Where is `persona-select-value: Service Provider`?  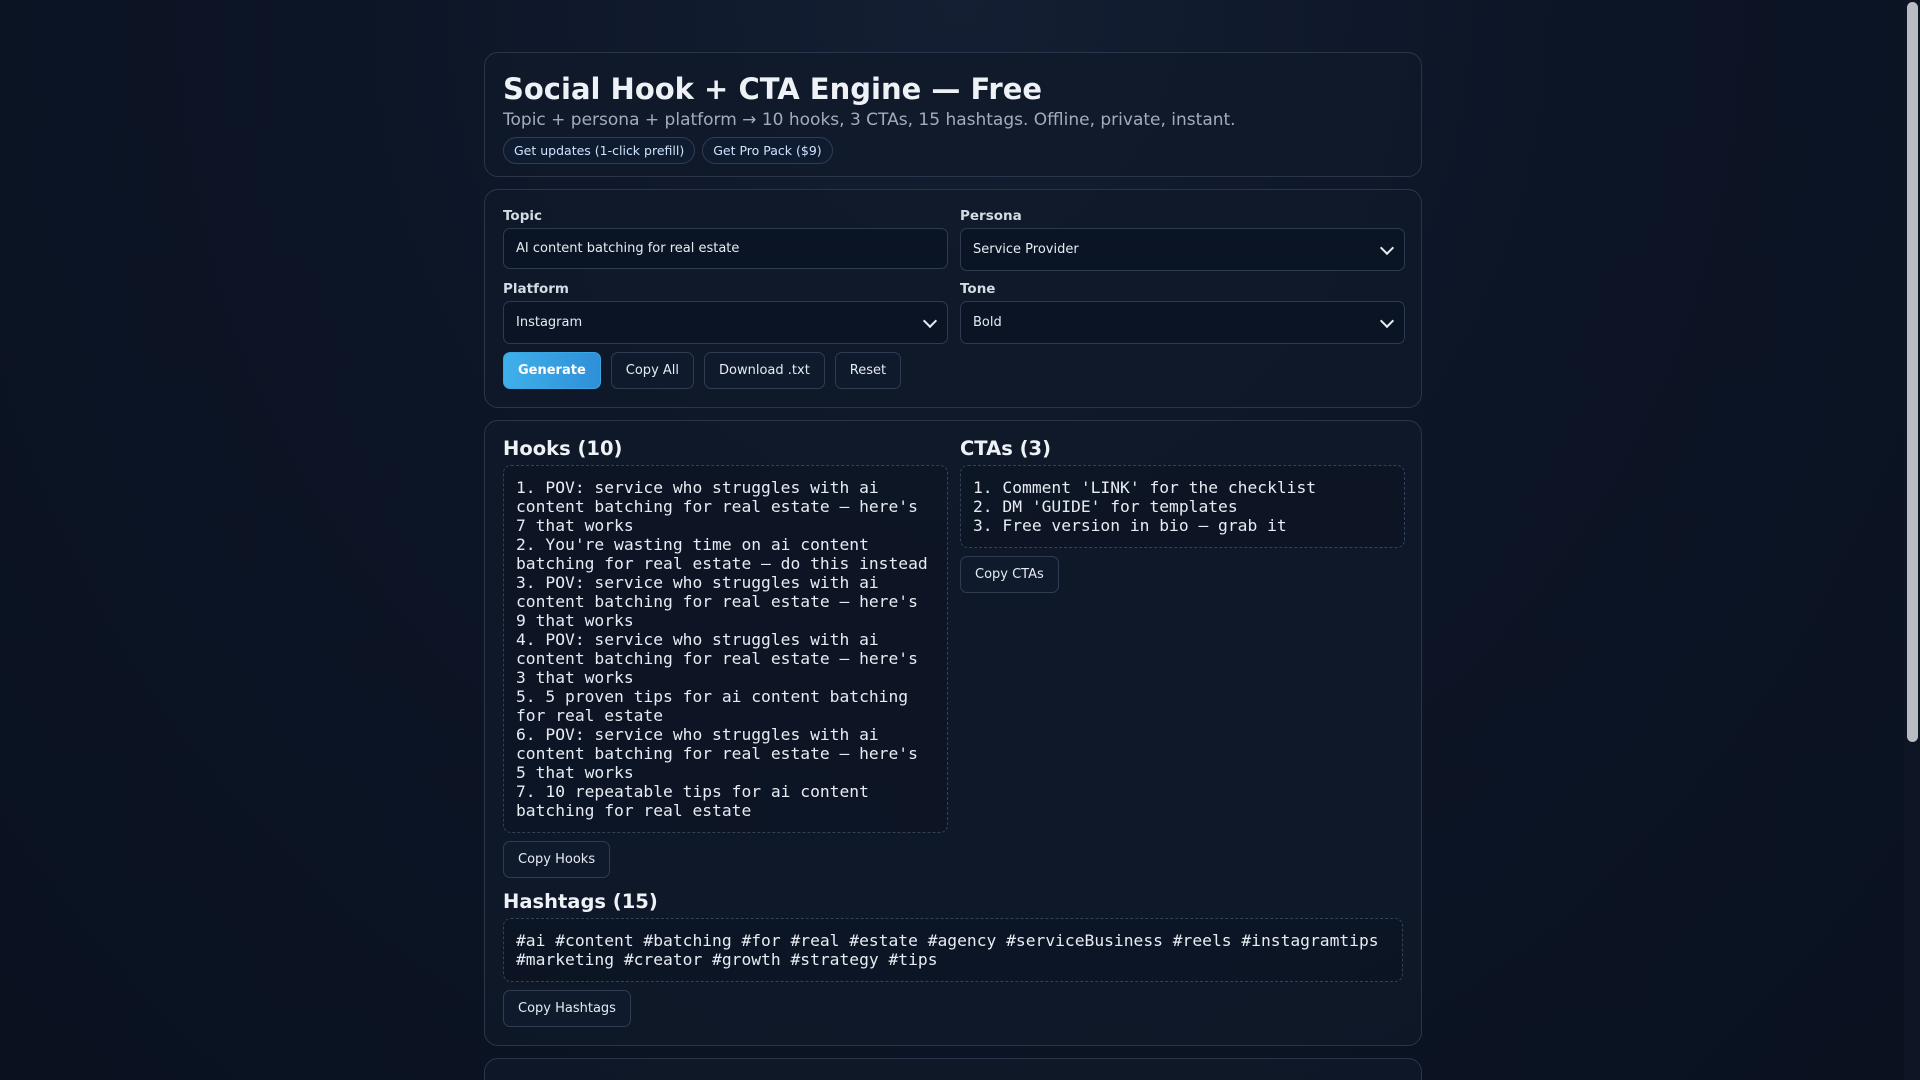 persona-select-value: Service Provider is located at coordinates (1026, 249).